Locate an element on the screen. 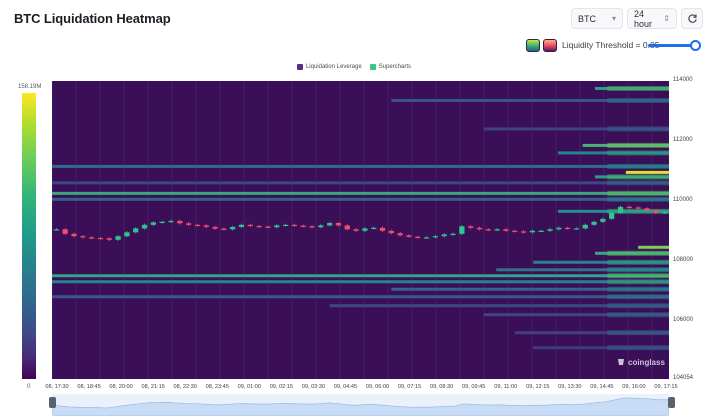 Image resolution: width=708 pixels, height=418 pixels. updown-chevron-icon: ⇕ is located at coordinates (666, 18).